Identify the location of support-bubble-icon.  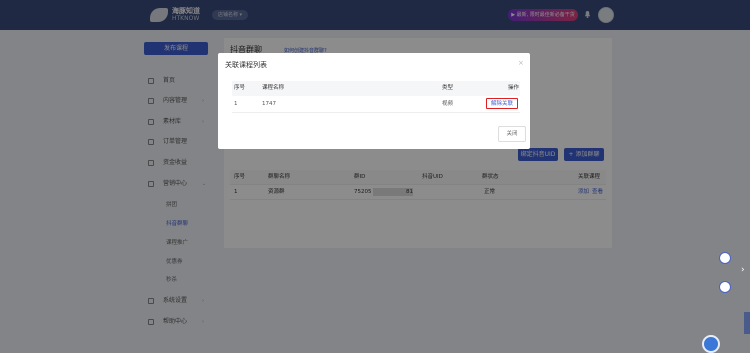
(711, 344).